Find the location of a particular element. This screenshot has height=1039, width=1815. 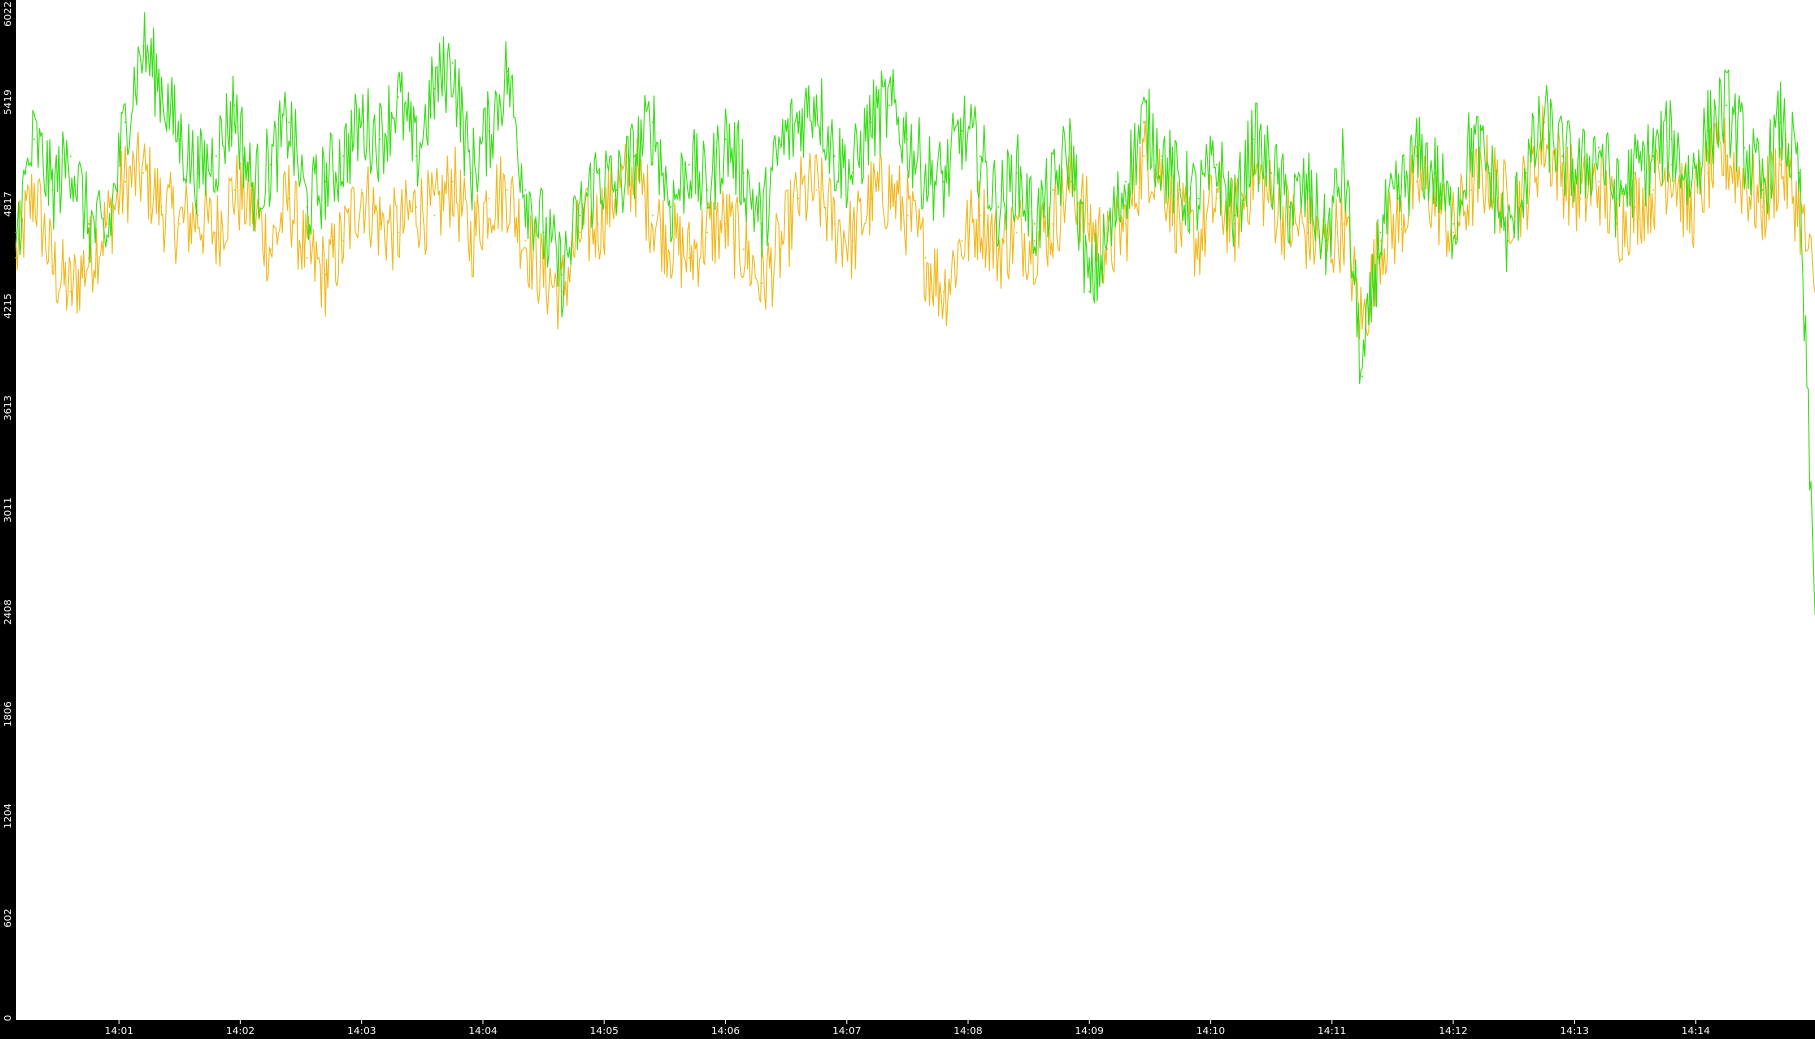

y-tick-label: 602 is located at coordinates (8, 917).